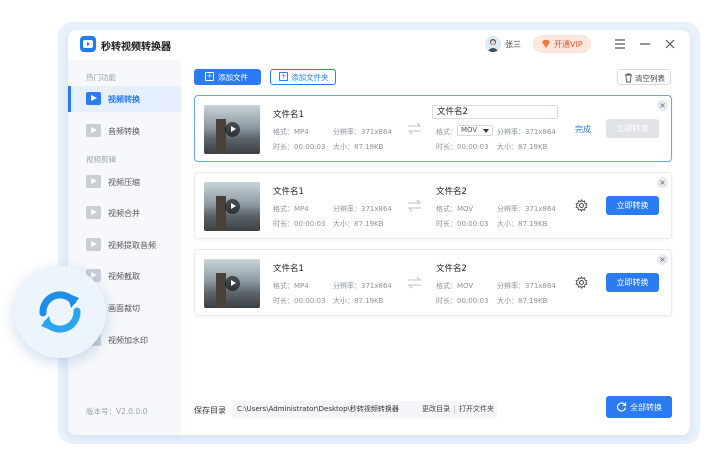  I want to click on sidebar-item-compress: 视频压缩, so click(124, 182).